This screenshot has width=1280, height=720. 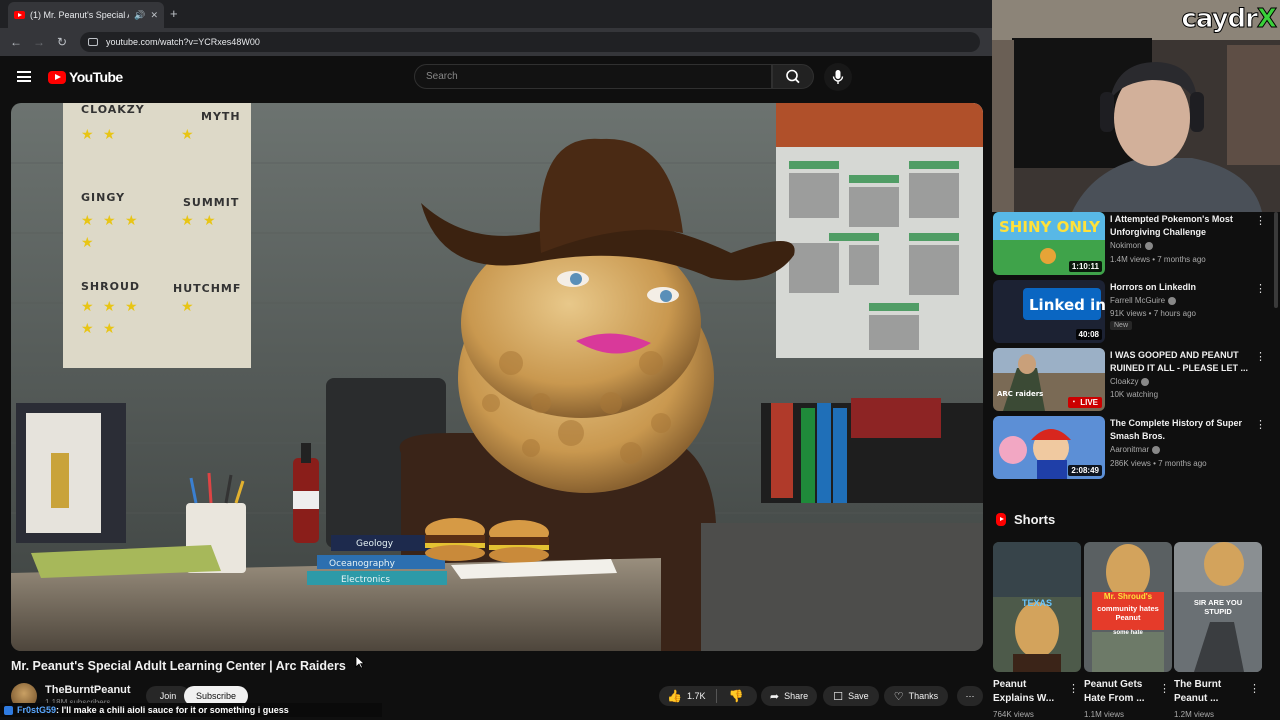 What do you see at coordinates (16, 42) in the screenshot?
I see `back-icon: ←` at bounding box center [16, 42].